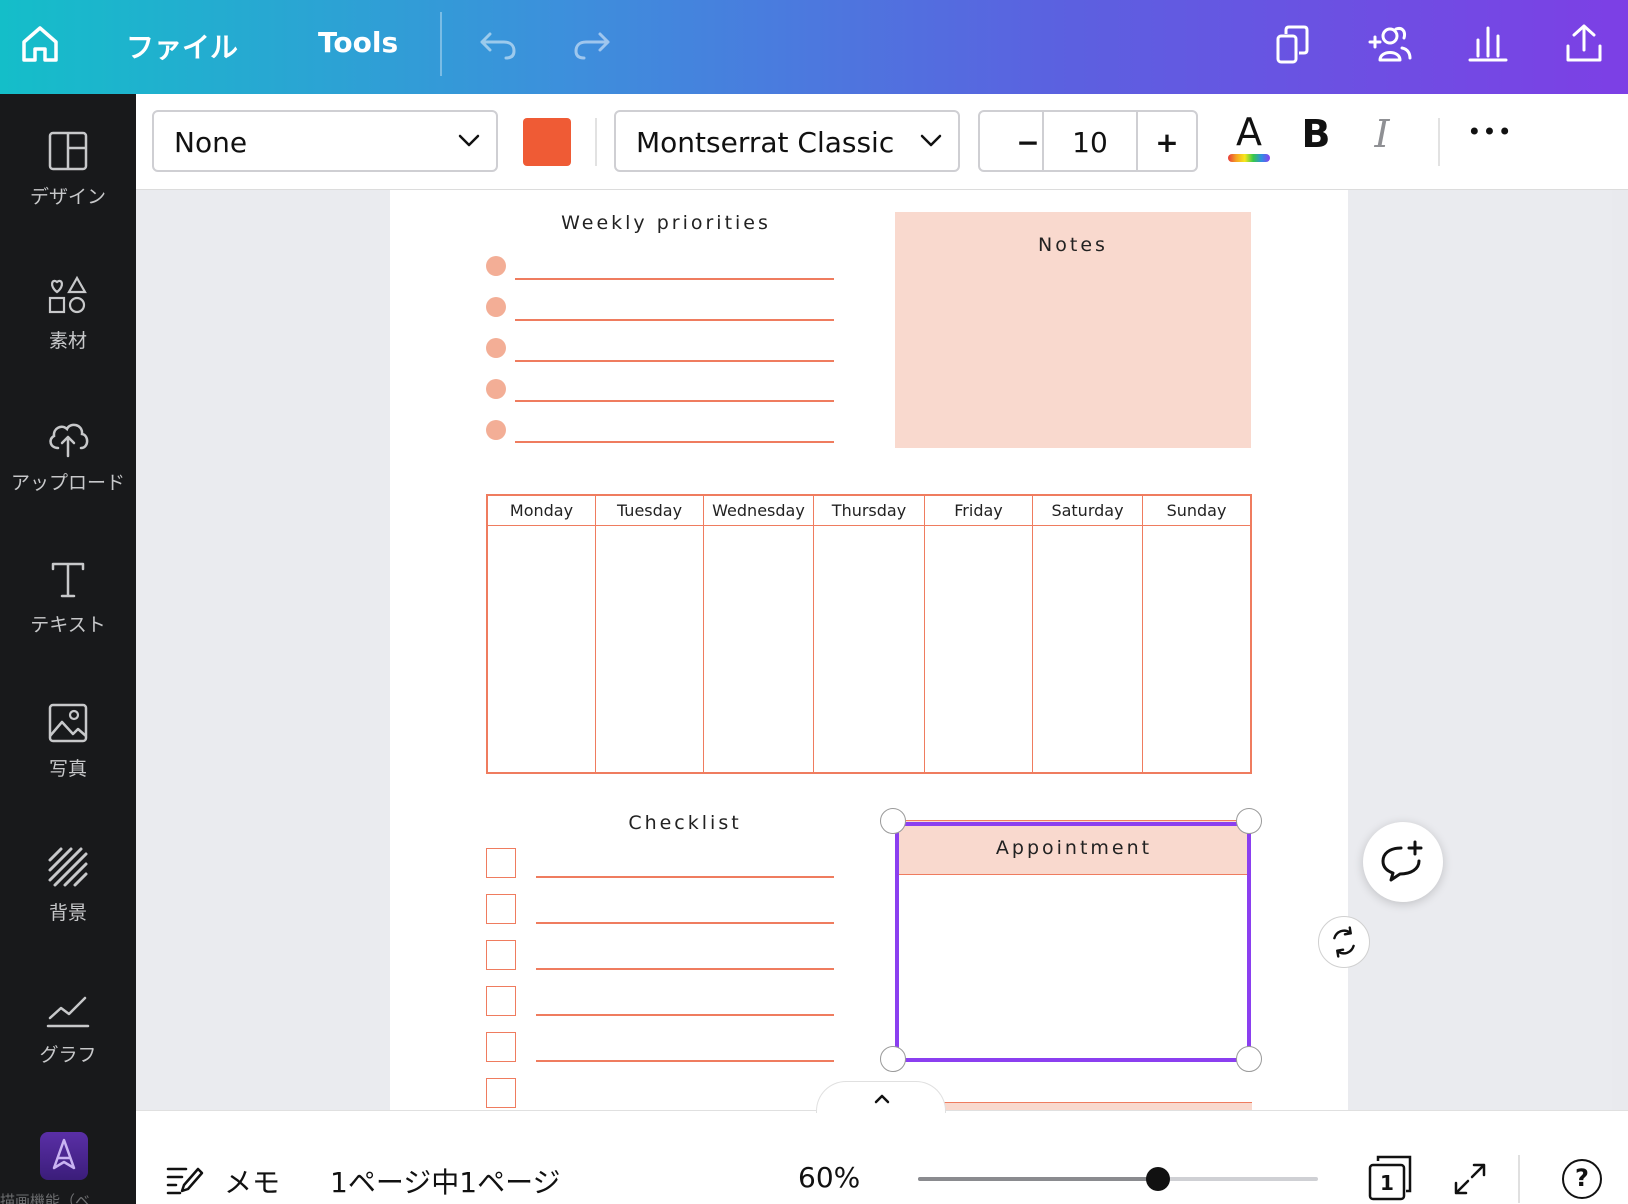 This screenshot has width=1628, height=1204. What do you see at coordinates (1316, 134) in the screenshot?
I see `bold-button: B` at bounding box center [1316, 134].